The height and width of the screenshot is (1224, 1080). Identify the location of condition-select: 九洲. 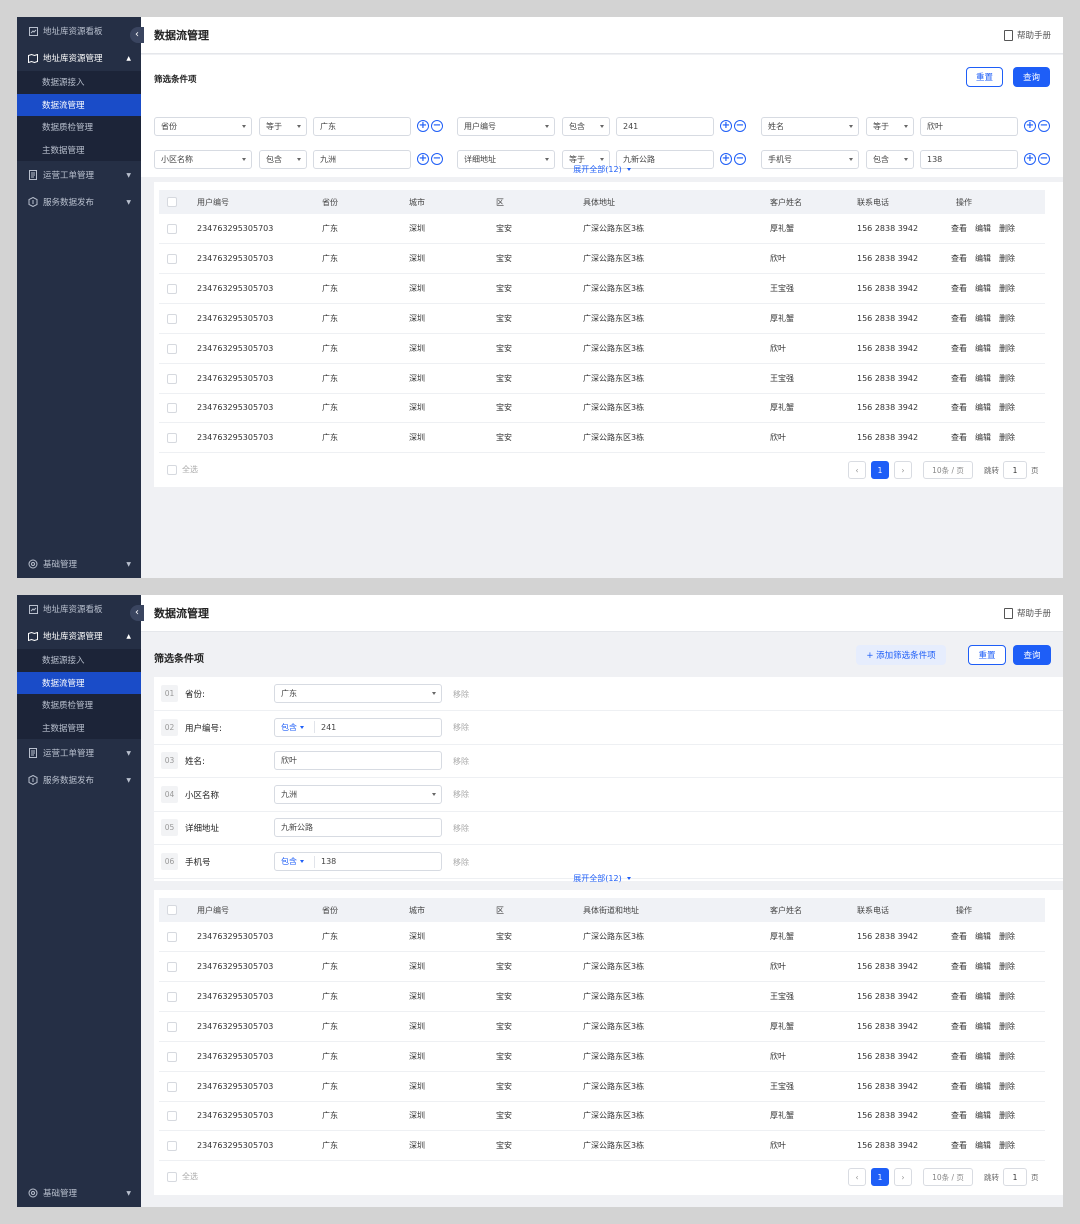
(358, 794).